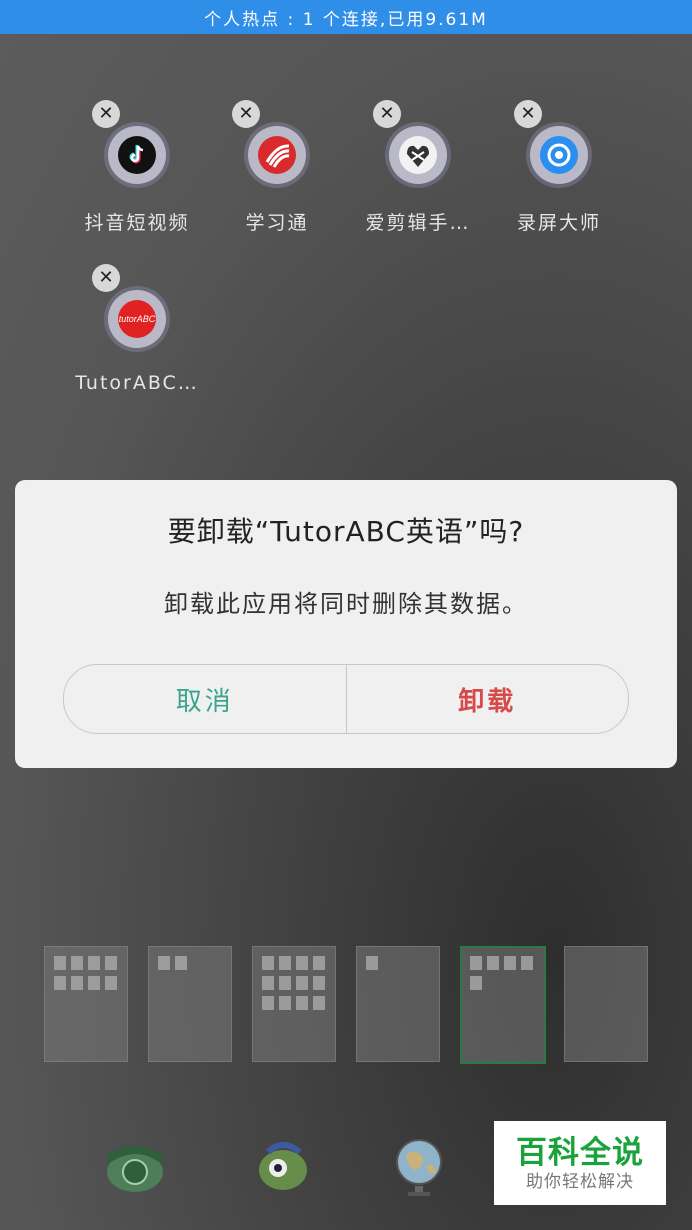  What do you see at coordinates (528, 114) in the screenshot?
I see `remove-app-screen-recorder-button: ✕` at bounding box center [528, 114].